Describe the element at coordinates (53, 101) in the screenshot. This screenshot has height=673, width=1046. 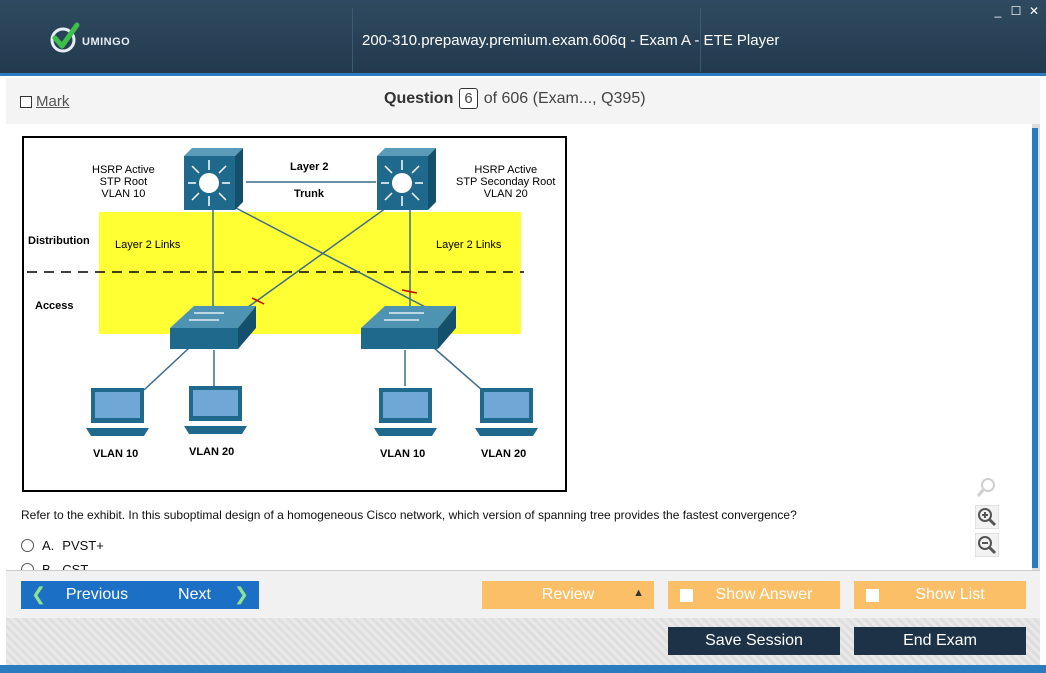
I see `mark-label: Mark` at that location.